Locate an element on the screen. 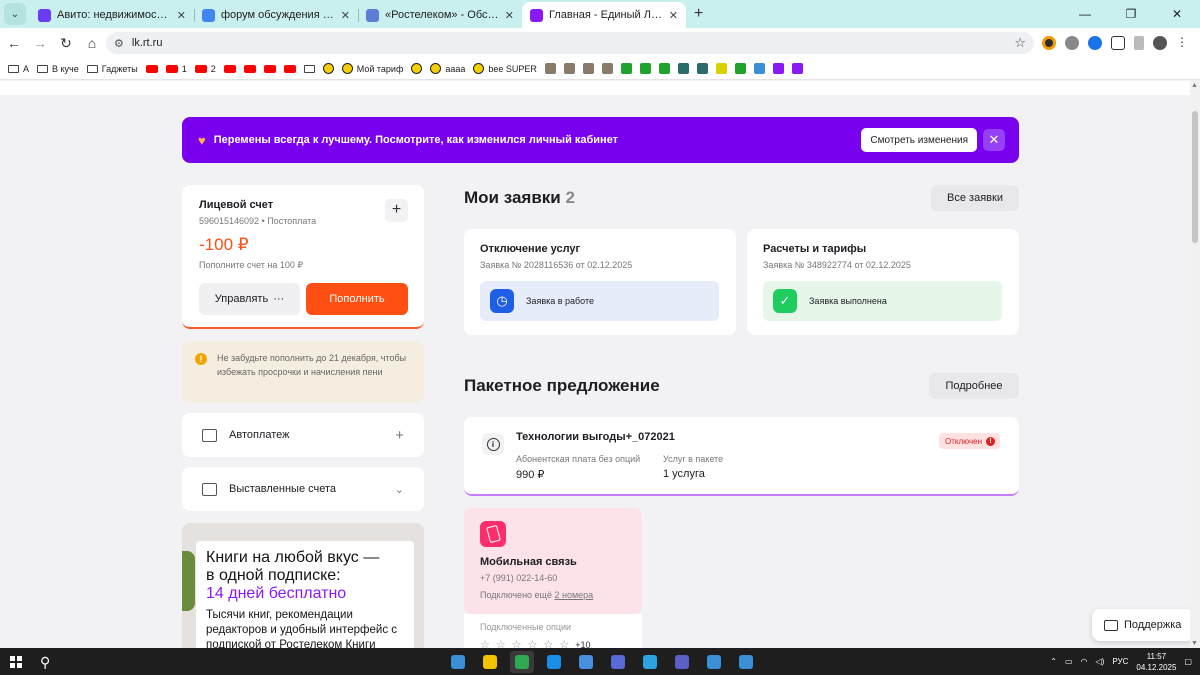  plus-icon: + is located at coordinates (399, 435).